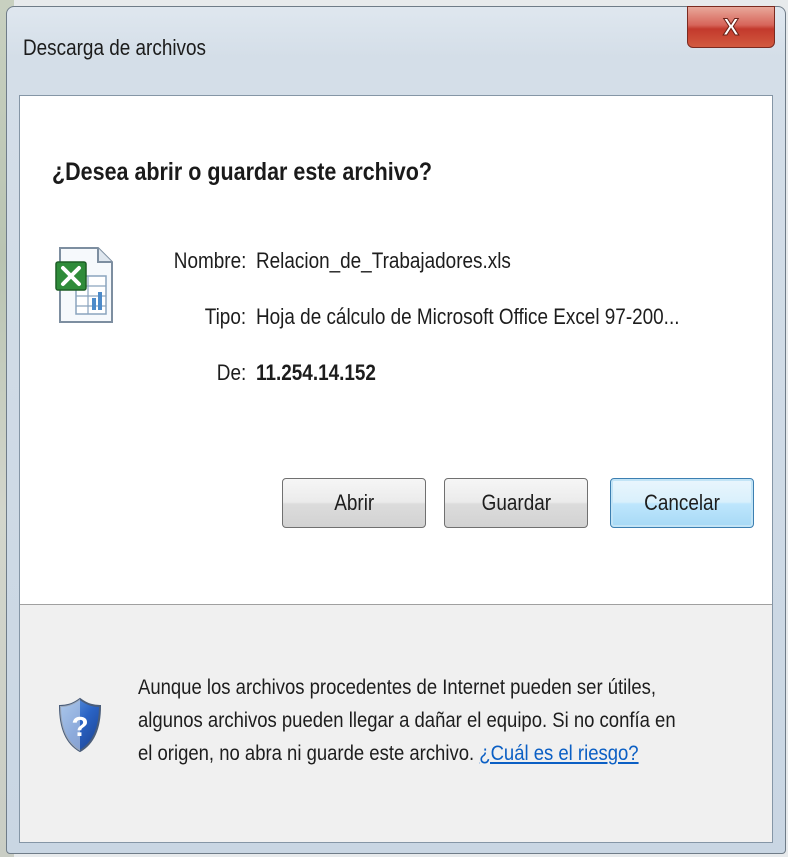 Image resolution: width=788 pixels, height=857 pixels. Describe the element at coordinates (516, 265) in the screenshot. I see `name-value-cell: Relacion_de_Trabajadores.xls` at that location.